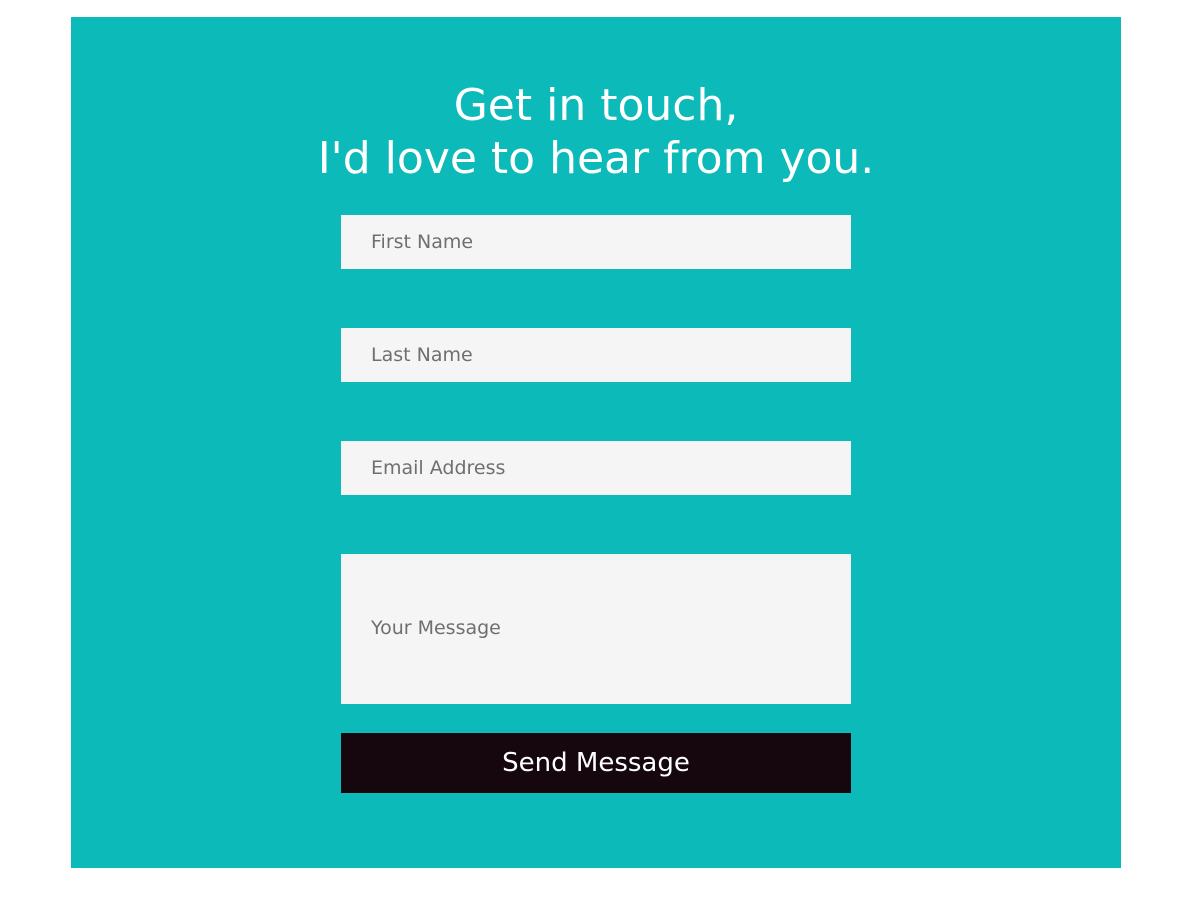 Image resolution: width=1192 pixels, height=898 pixels. Describe the element at coordinates (596, 629) in the screenshot. I see `message-textarea` at that location.